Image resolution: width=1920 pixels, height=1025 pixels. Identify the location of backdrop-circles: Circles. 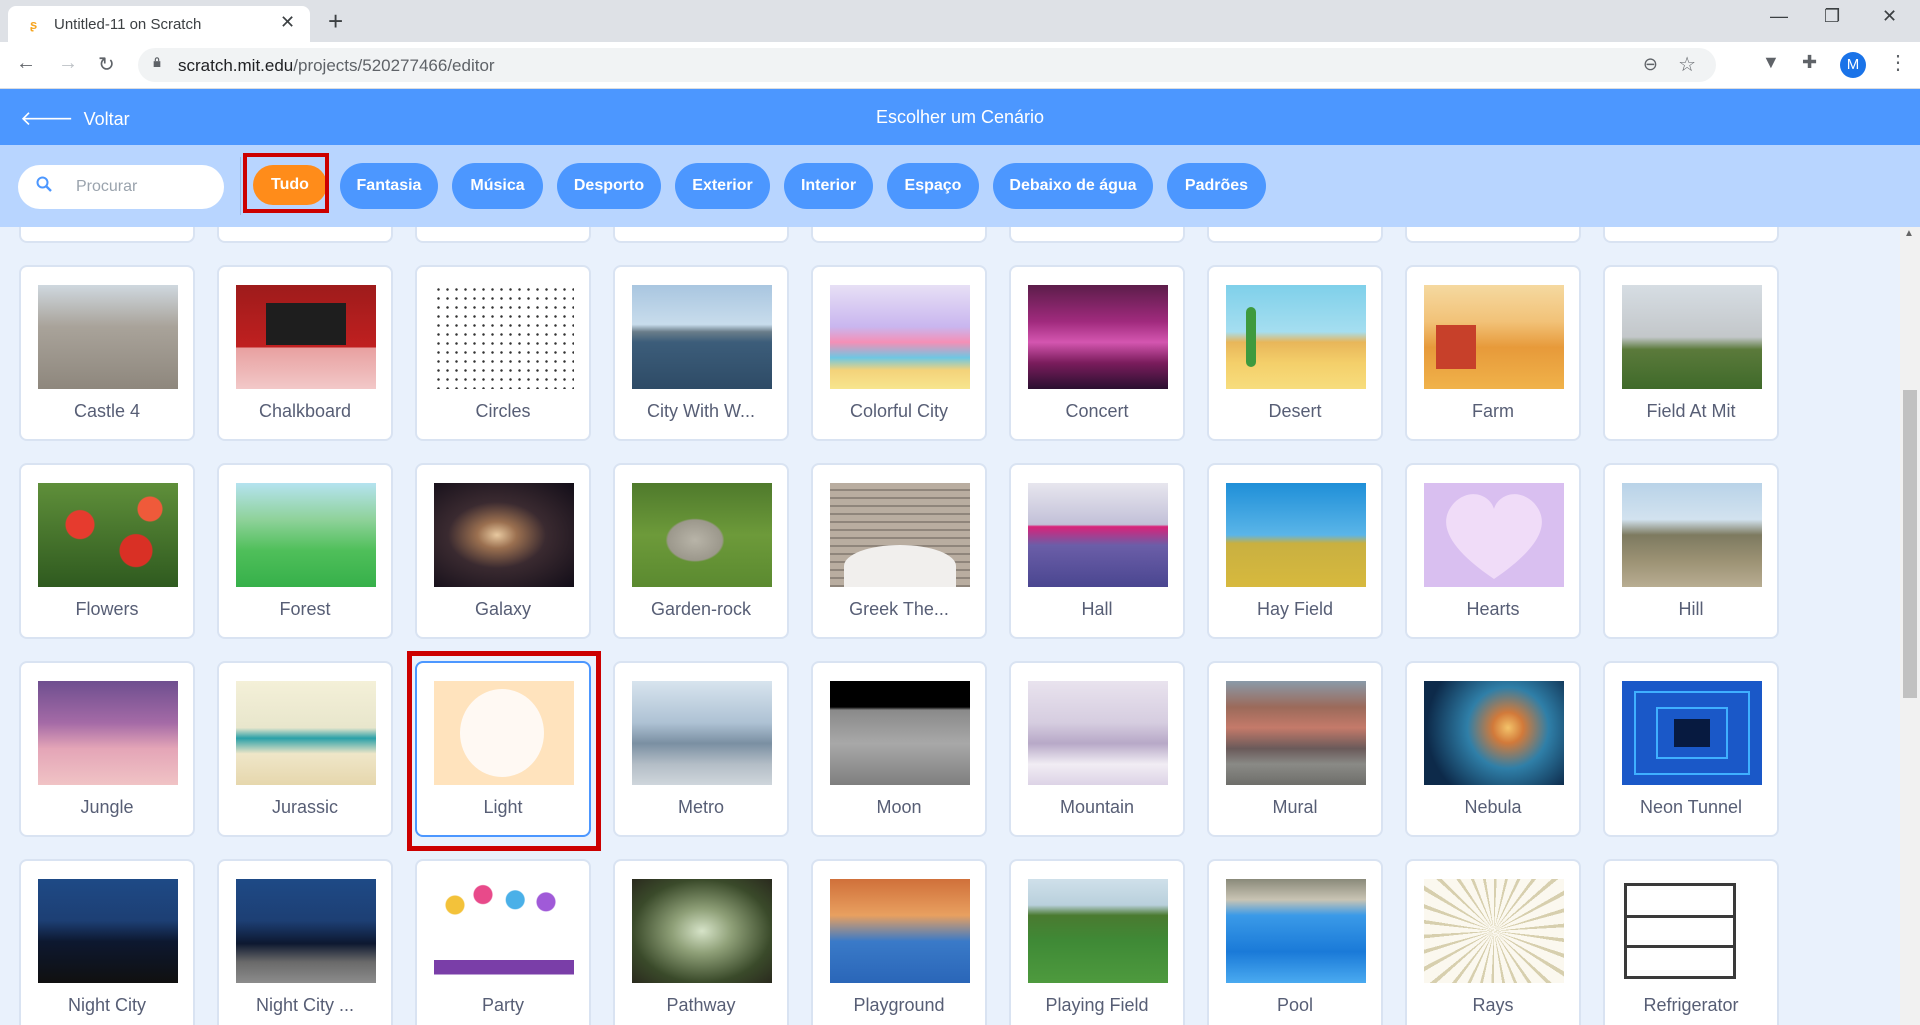
(503, 353).